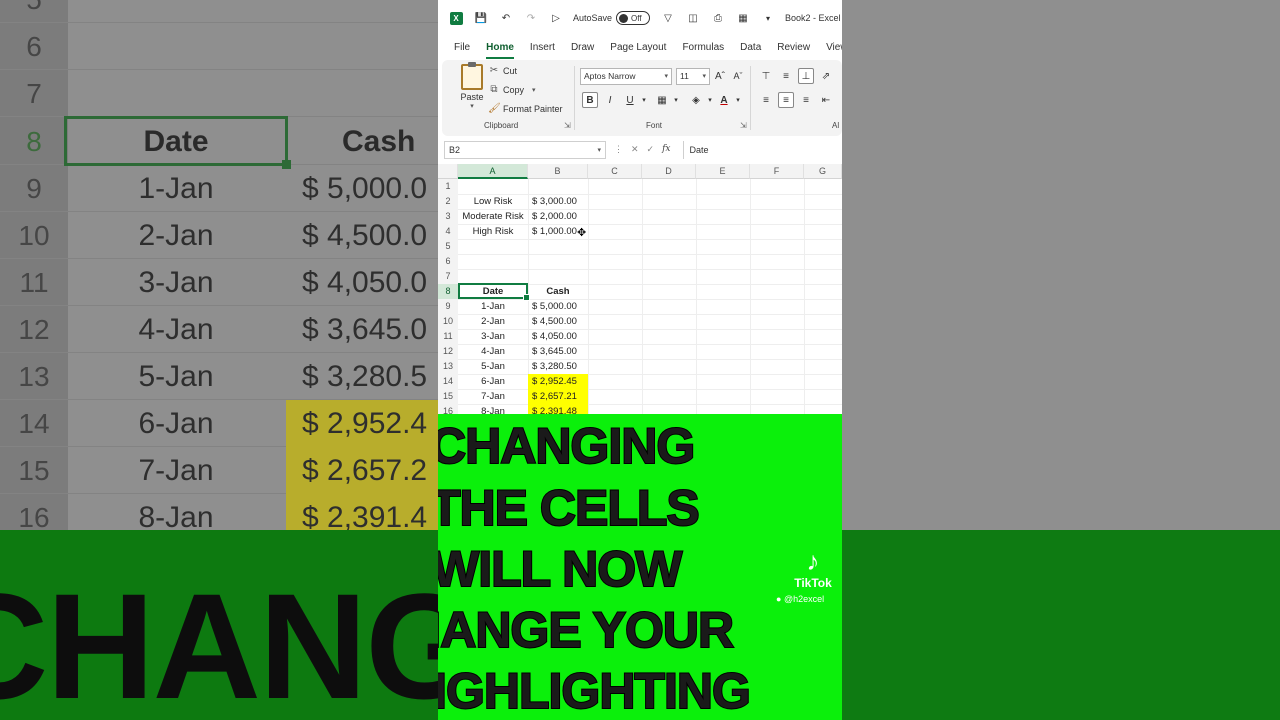 The width and height of the screenshot is (1280, 720). Describe the element at coordinates (448, 246) in the screenshot. I see `row-header: 5` at that location.